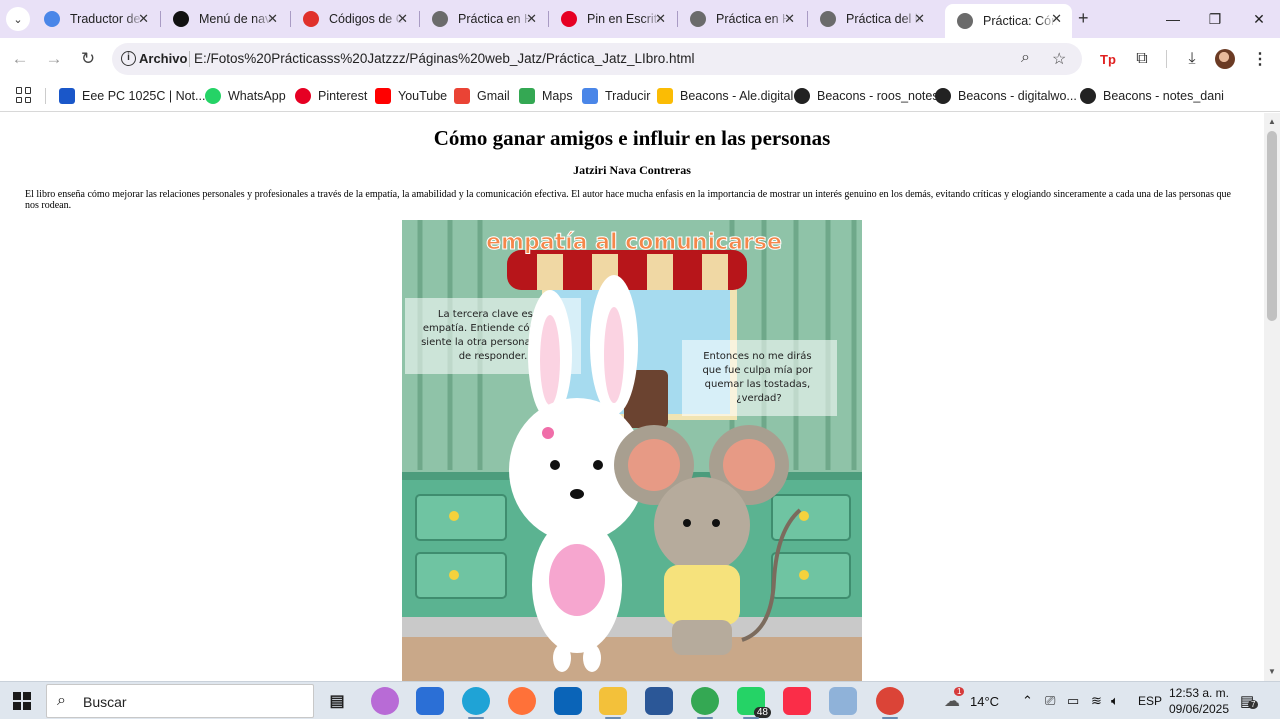 The image size is (1280, 719). Describe the element at coordinates (18, 19) in the screenshot. I see `tab-search-button: ⌄` at that location.